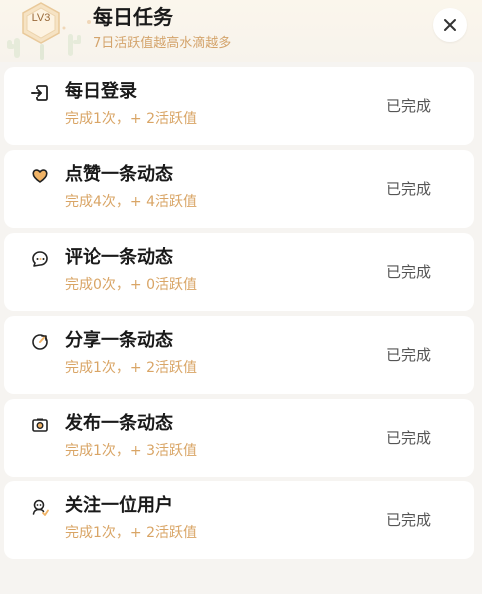 Image resolution: width=482 pixels, height=594 pixels. Describe the element at coordinates (119, 423) in the screenshot. I see `task-name: 发布一条动态` at that location.